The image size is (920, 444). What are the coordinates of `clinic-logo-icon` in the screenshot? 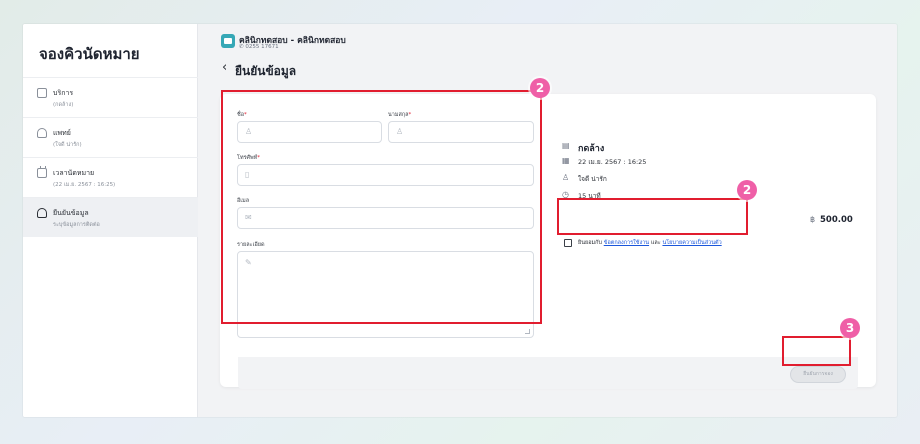 It's located at (228, 41).